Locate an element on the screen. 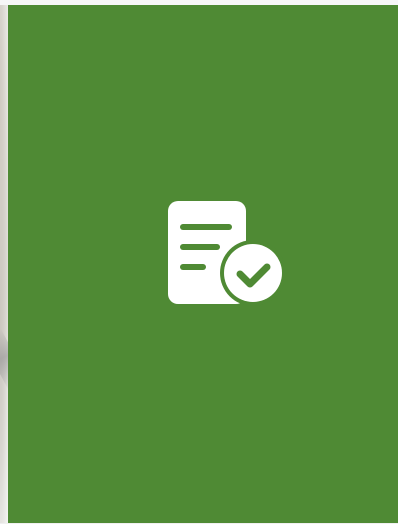  document-check-icon is located at coordinates (222, 251).